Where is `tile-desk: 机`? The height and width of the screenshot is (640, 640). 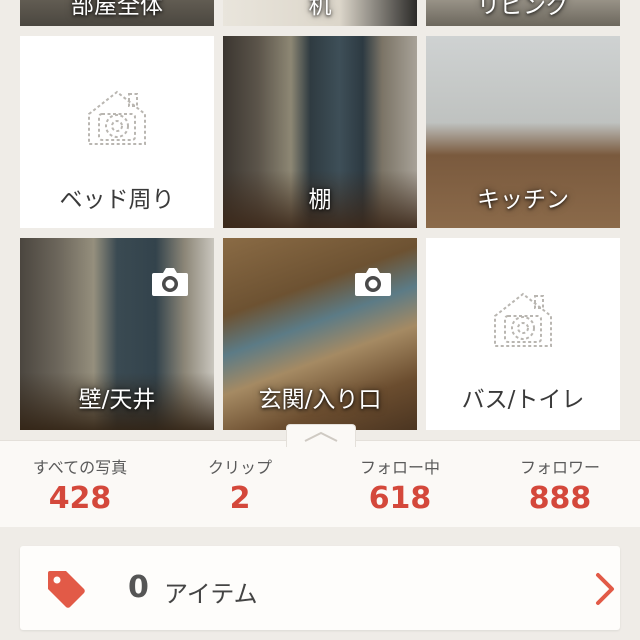 tile-desk: 机 is located at coordinates (320, 13).